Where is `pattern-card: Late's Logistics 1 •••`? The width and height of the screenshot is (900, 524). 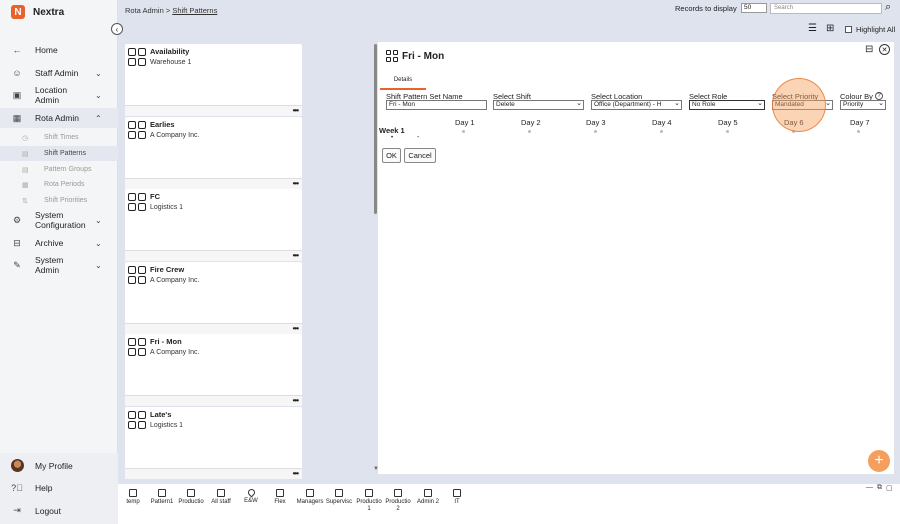 pattern-card: Late's Logistics 1 ••• is located at coordinates (213, 443).